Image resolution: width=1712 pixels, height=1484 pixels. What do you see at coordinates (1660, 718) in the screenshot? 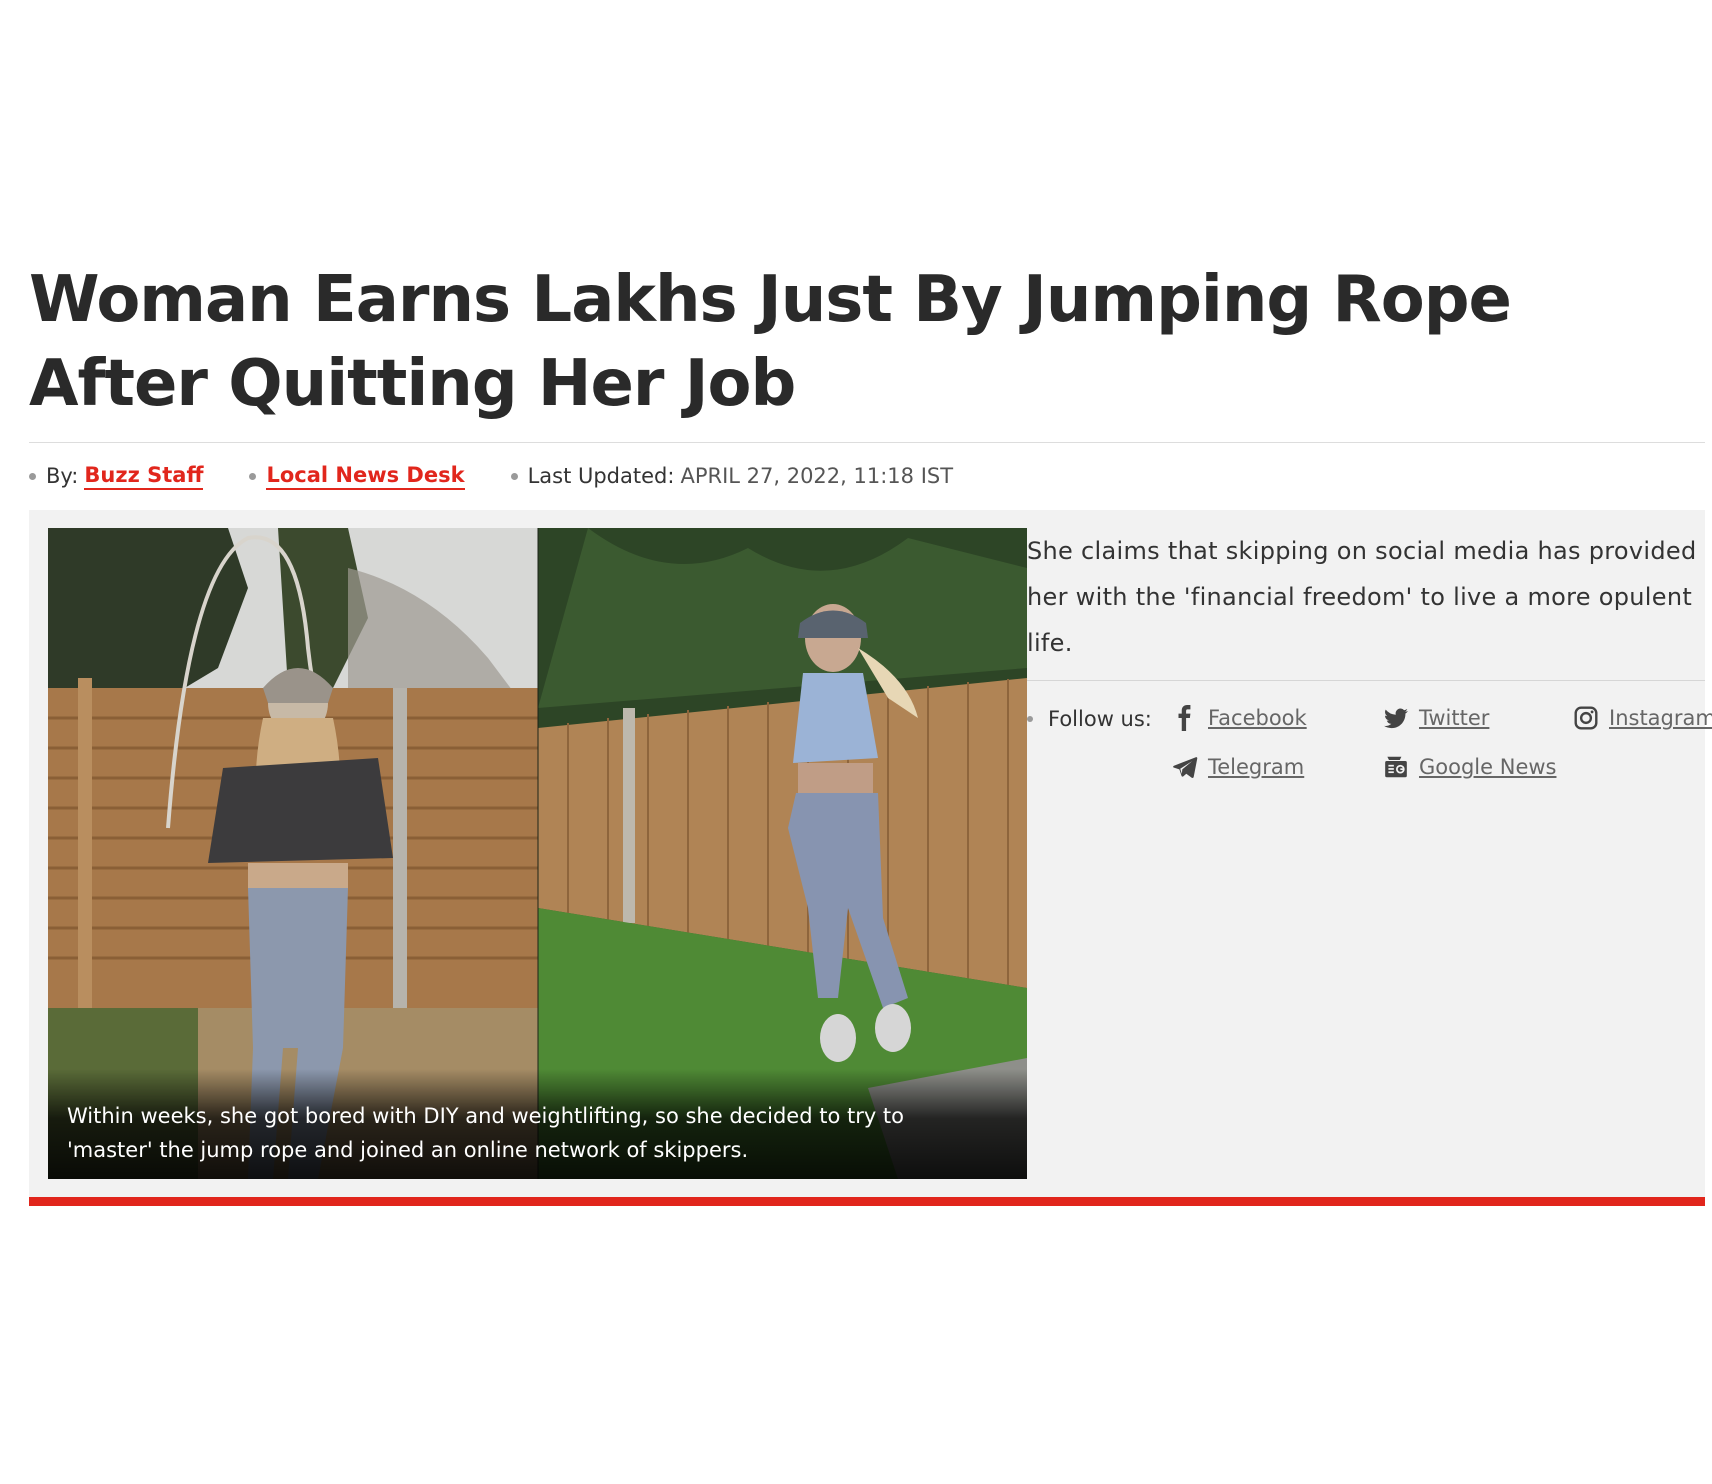
I see `instagram-label: Instagram` at bounding box center [1660, 718].